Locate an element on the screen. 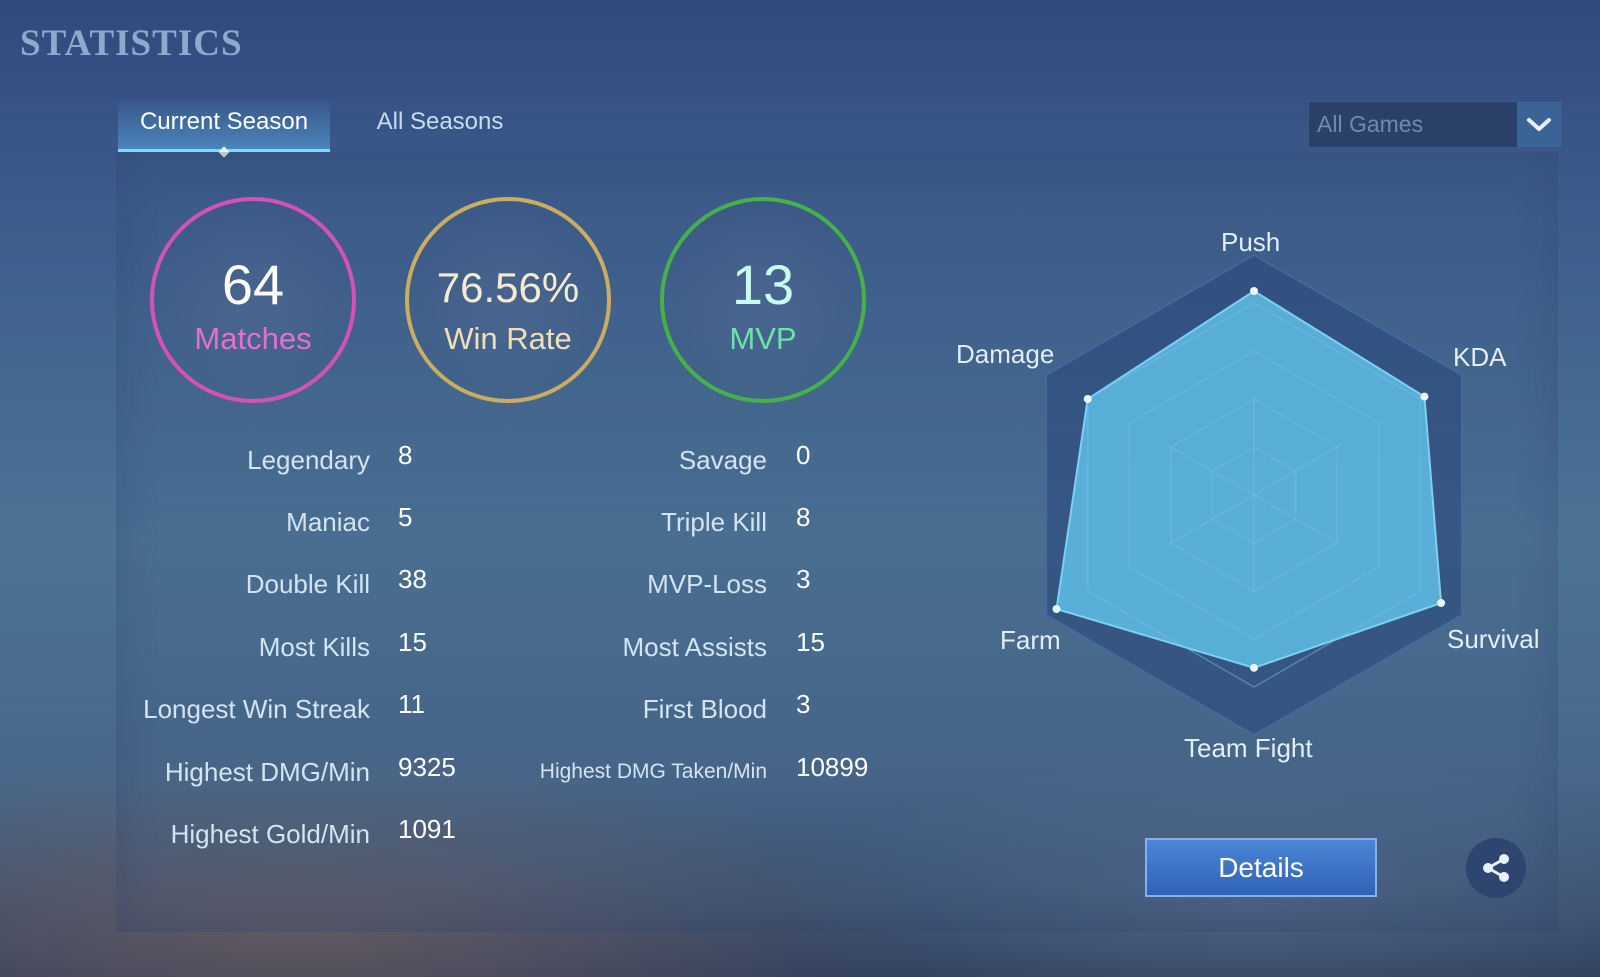 The image size is (1600, 977). radar-point-damage is located at coordinates (1087, 399).